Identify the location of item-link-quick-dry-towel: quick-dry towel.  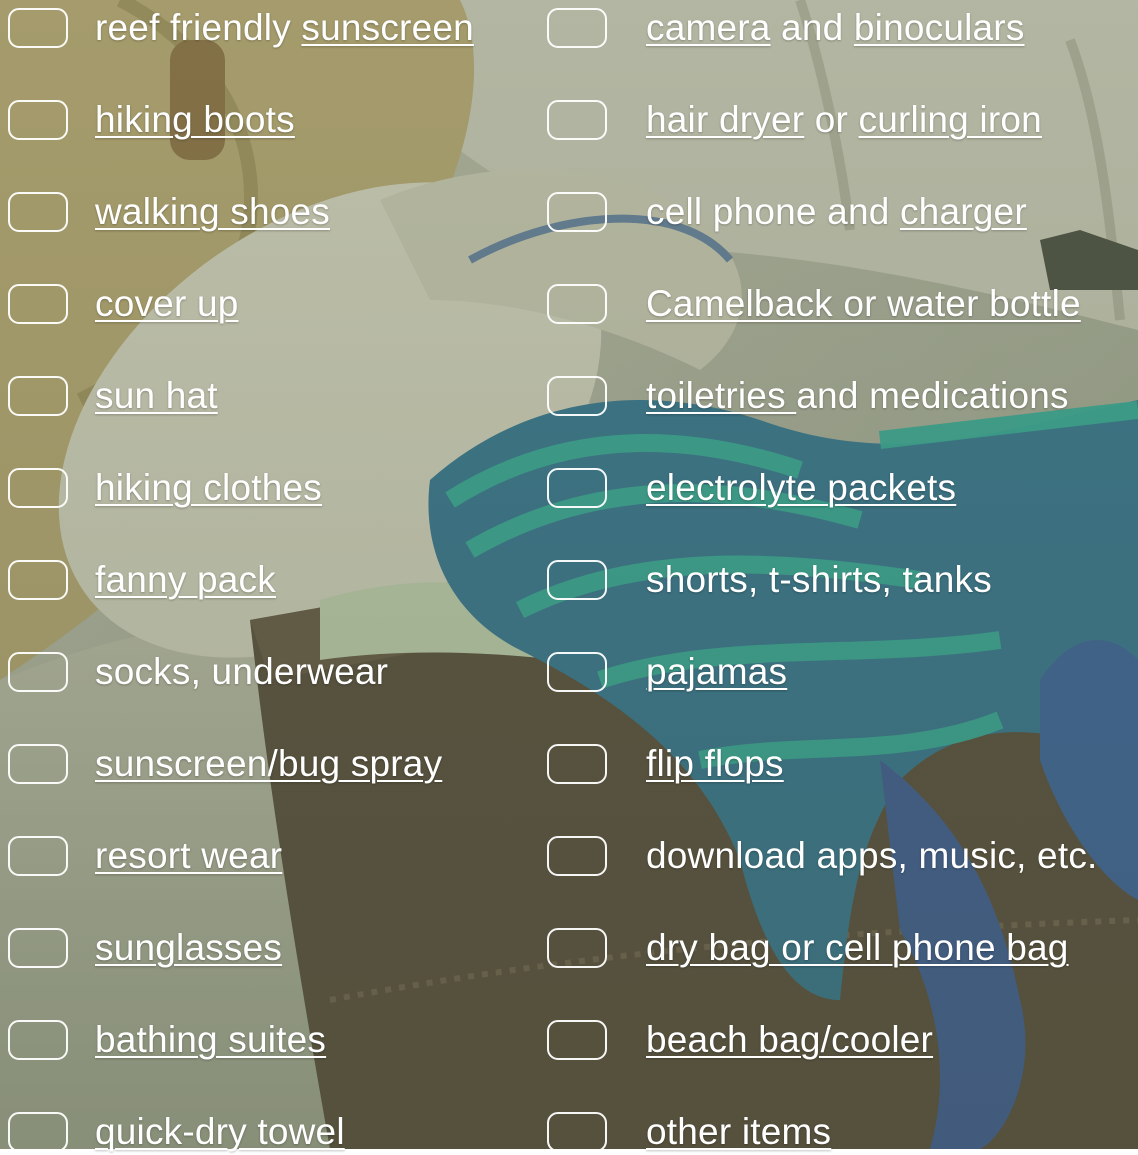
(220, 1131).